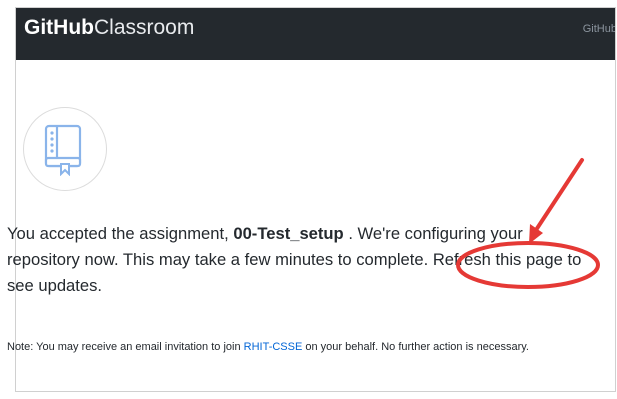 Image resolution: width=617 pixels, height=399 pixels. What do you see at coordinates (315, 34) in the screenshot?
I see `top-navbar: GitHubClassroom GitHub` at bounding box center [315, 34].